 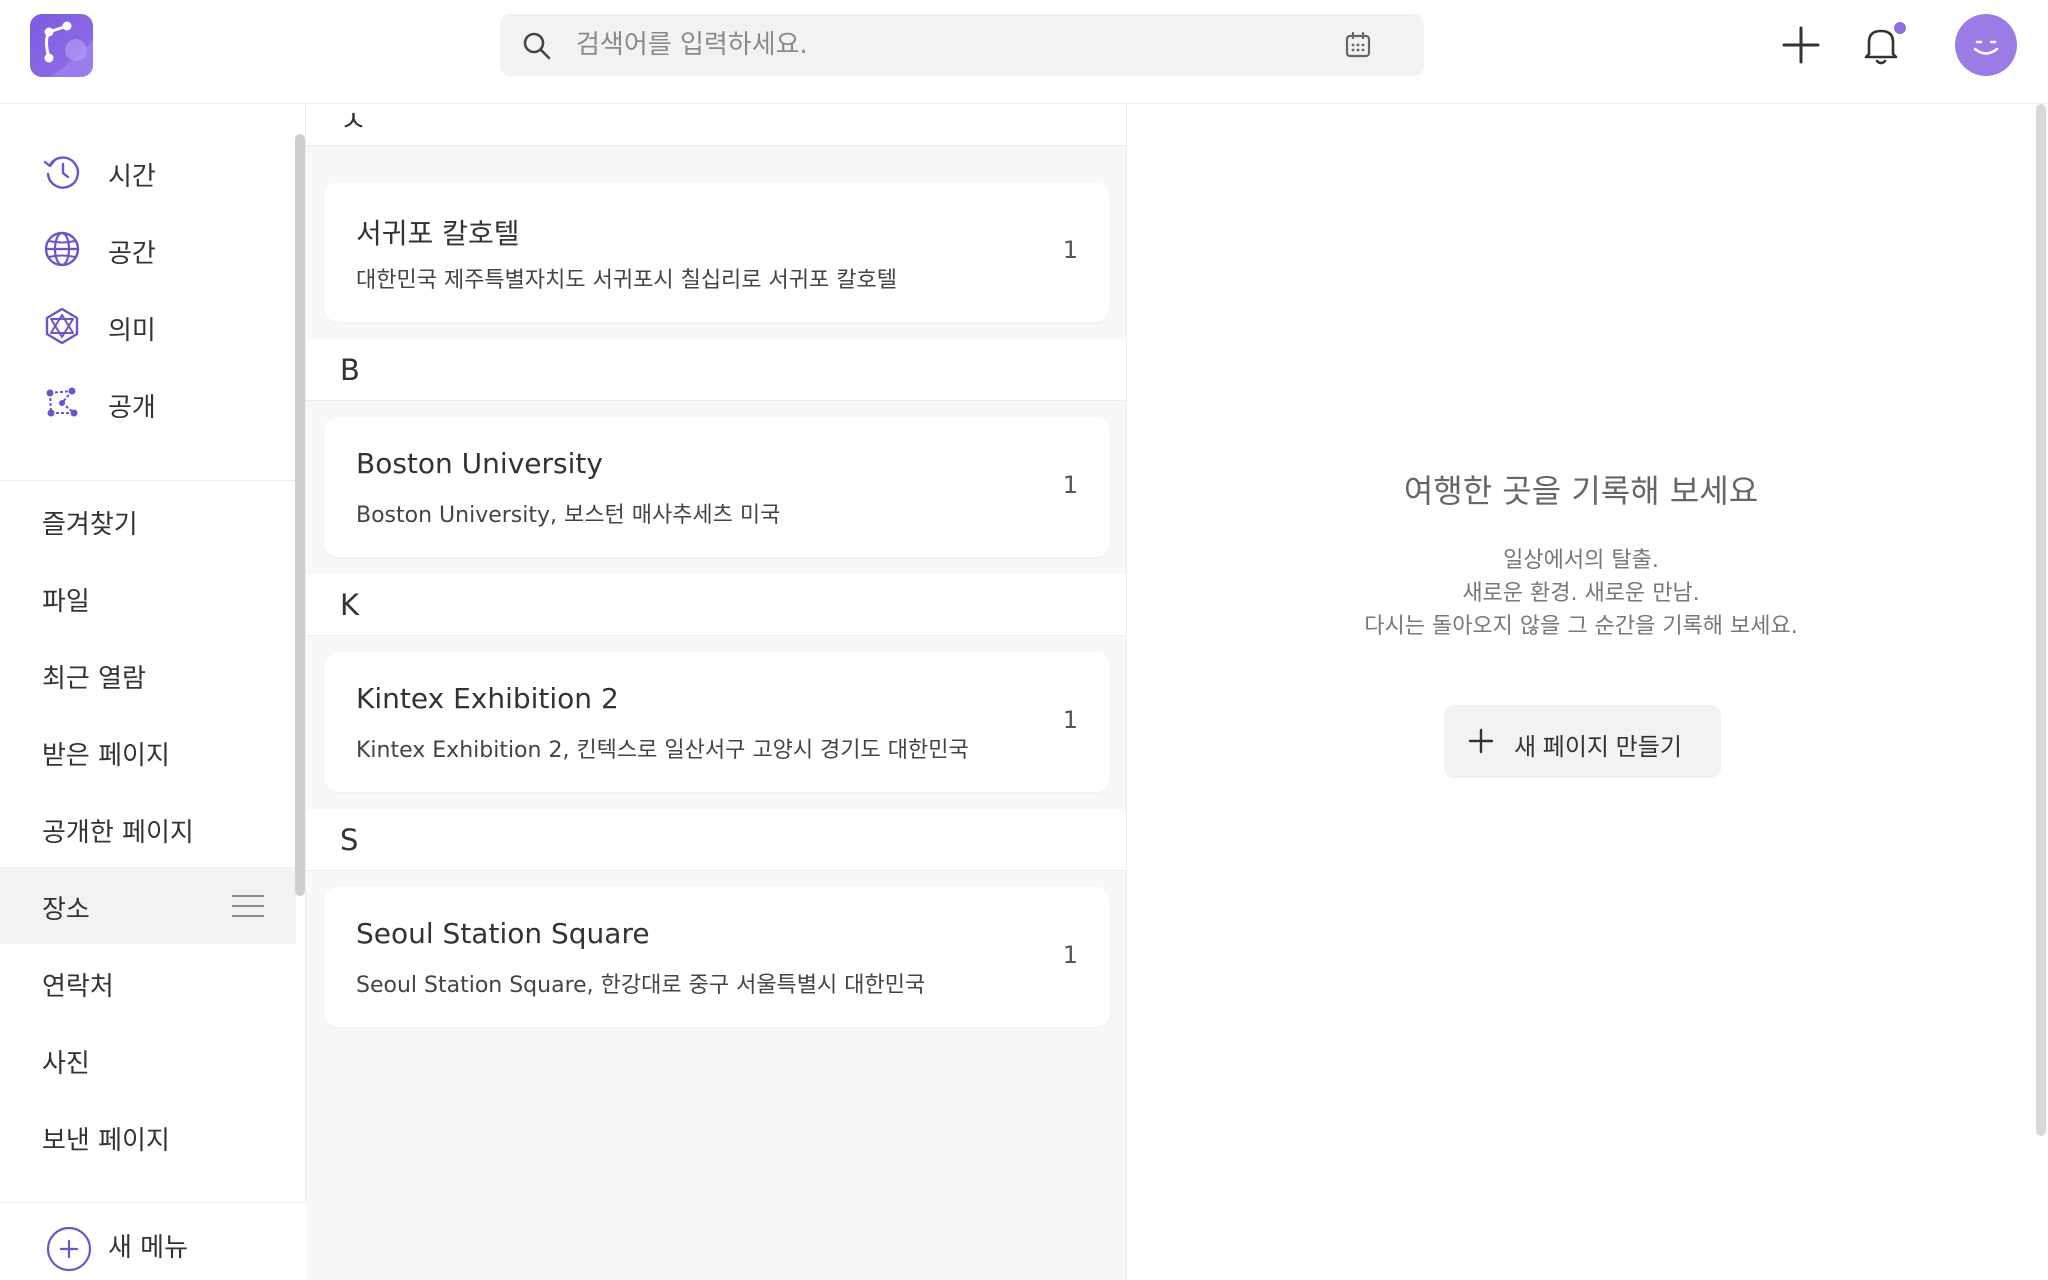 What do you see at coordinates (1900, 28) in the screenshot?
I see `notification-dot` at bounding box center [1900, 28].